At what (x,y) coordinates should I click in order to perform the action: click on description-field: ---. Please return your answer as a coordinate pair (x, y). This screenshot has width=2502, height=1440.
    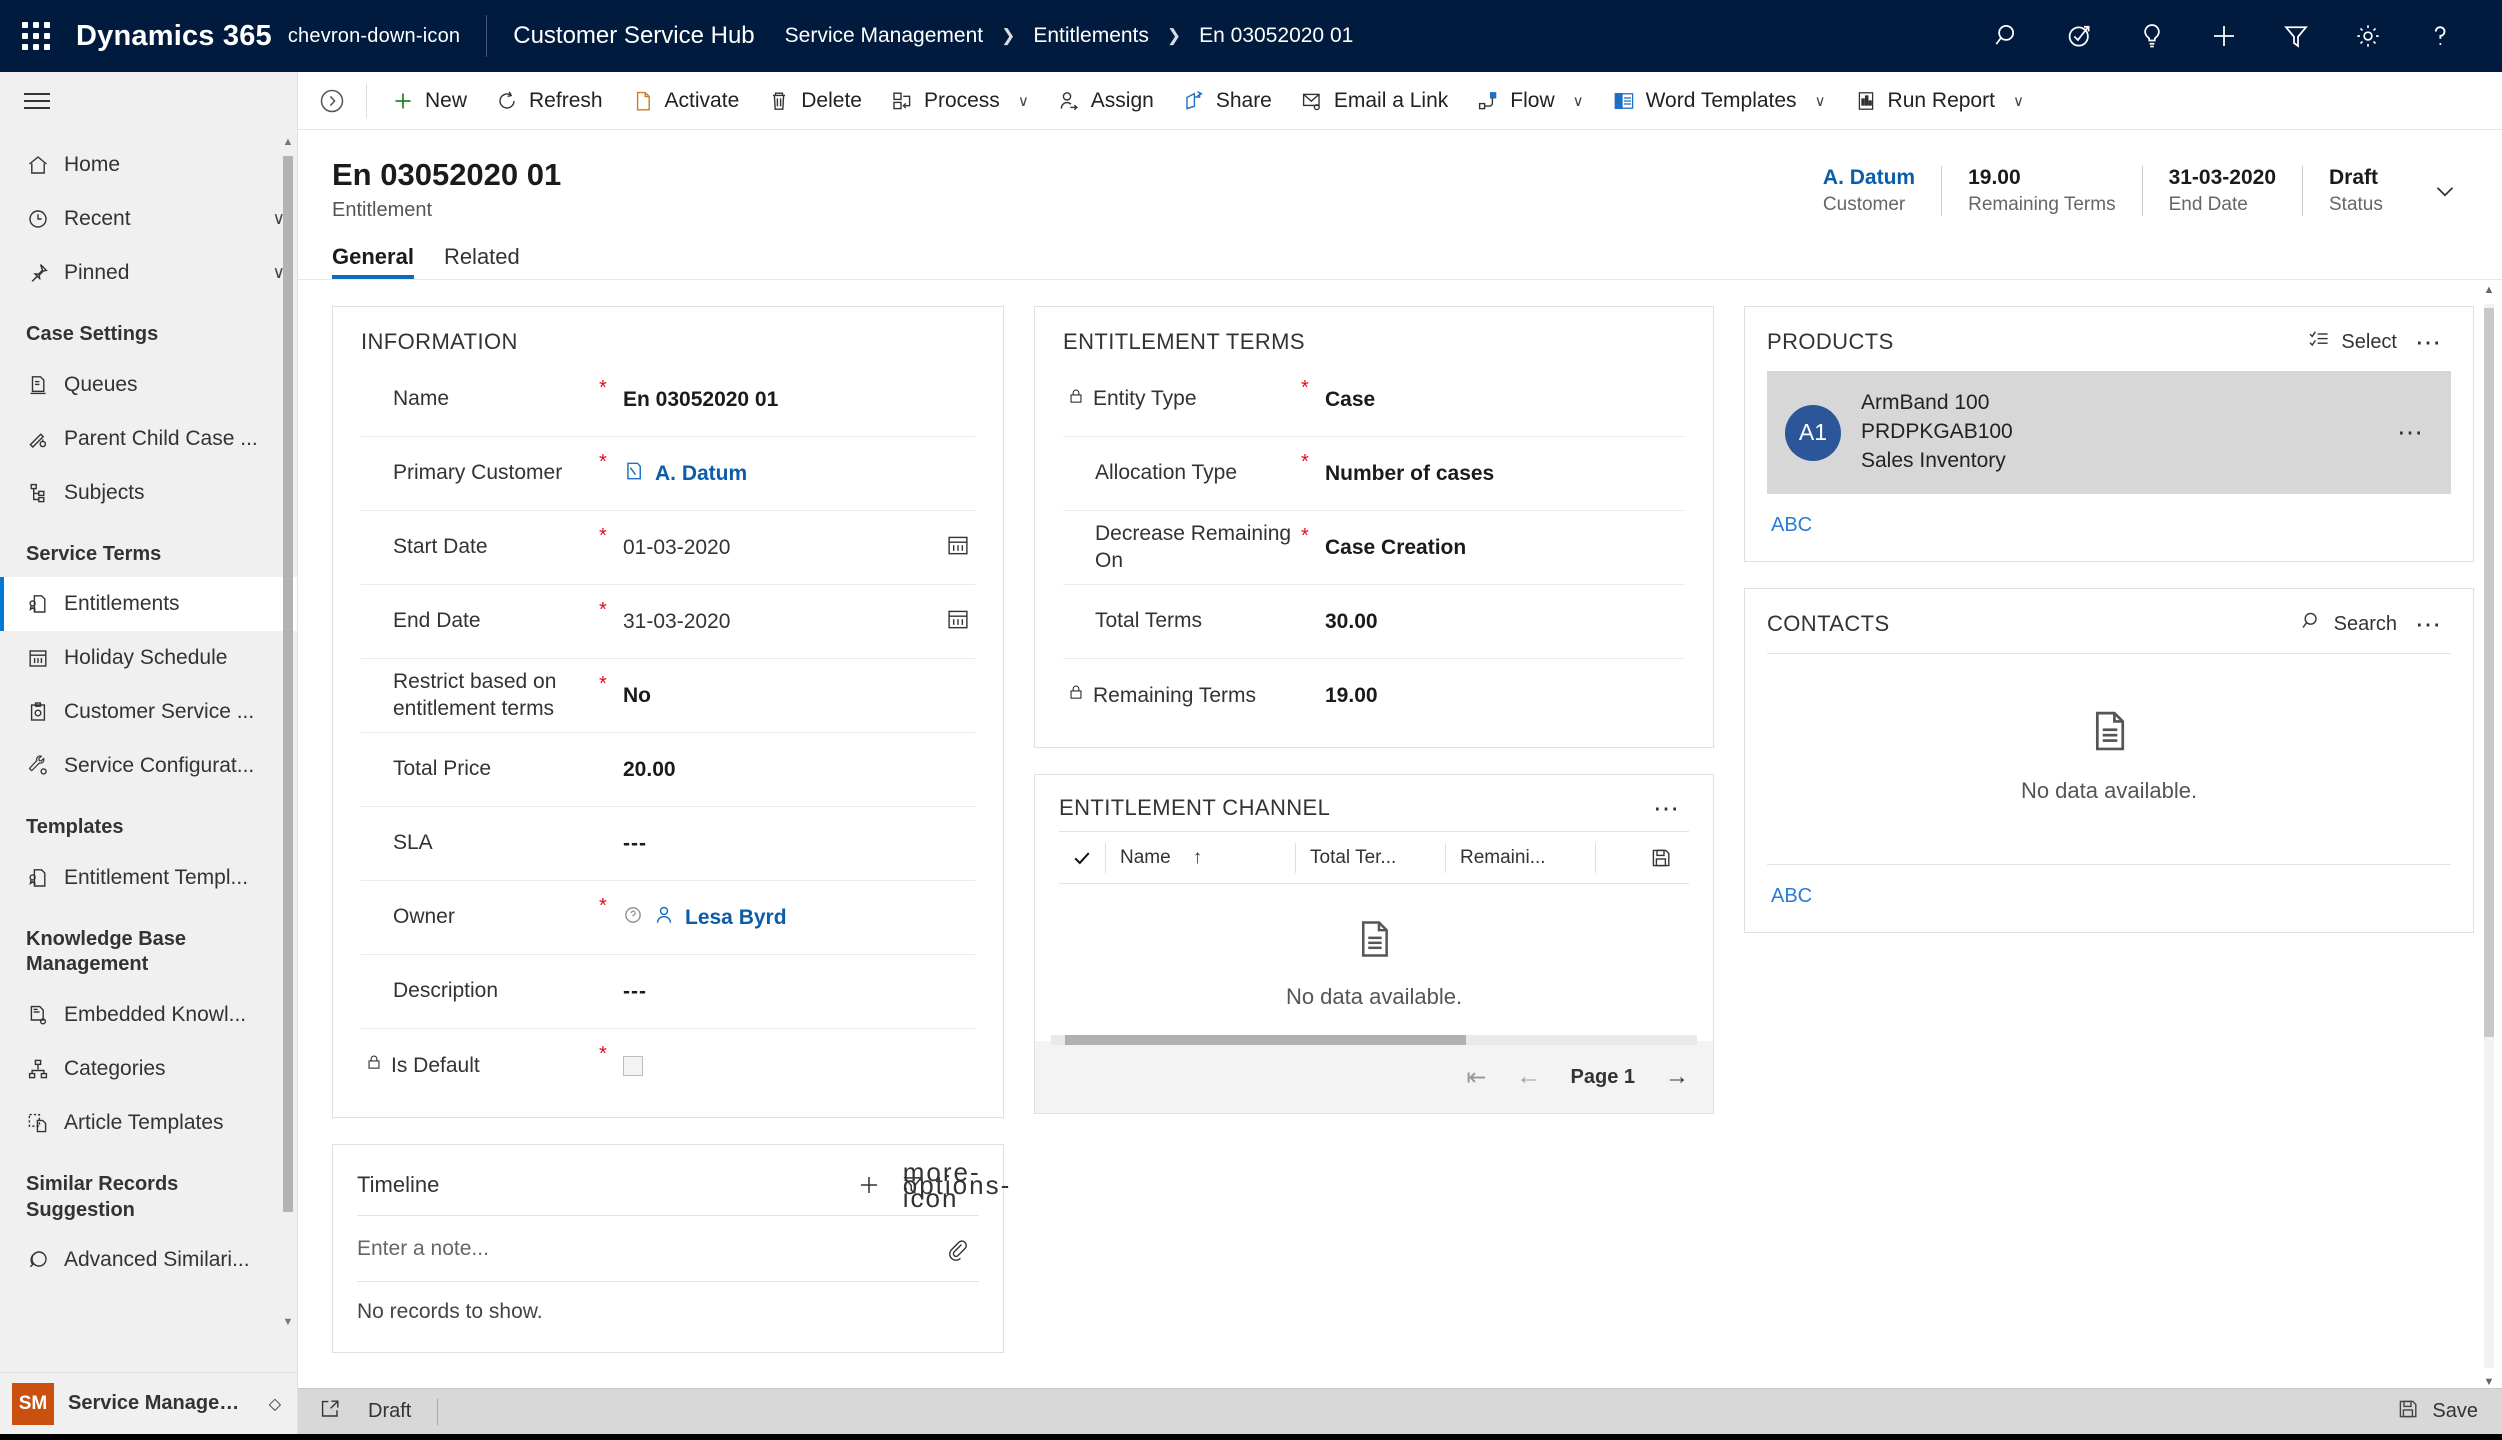
    Looking at the image, I should click on (799, 992).